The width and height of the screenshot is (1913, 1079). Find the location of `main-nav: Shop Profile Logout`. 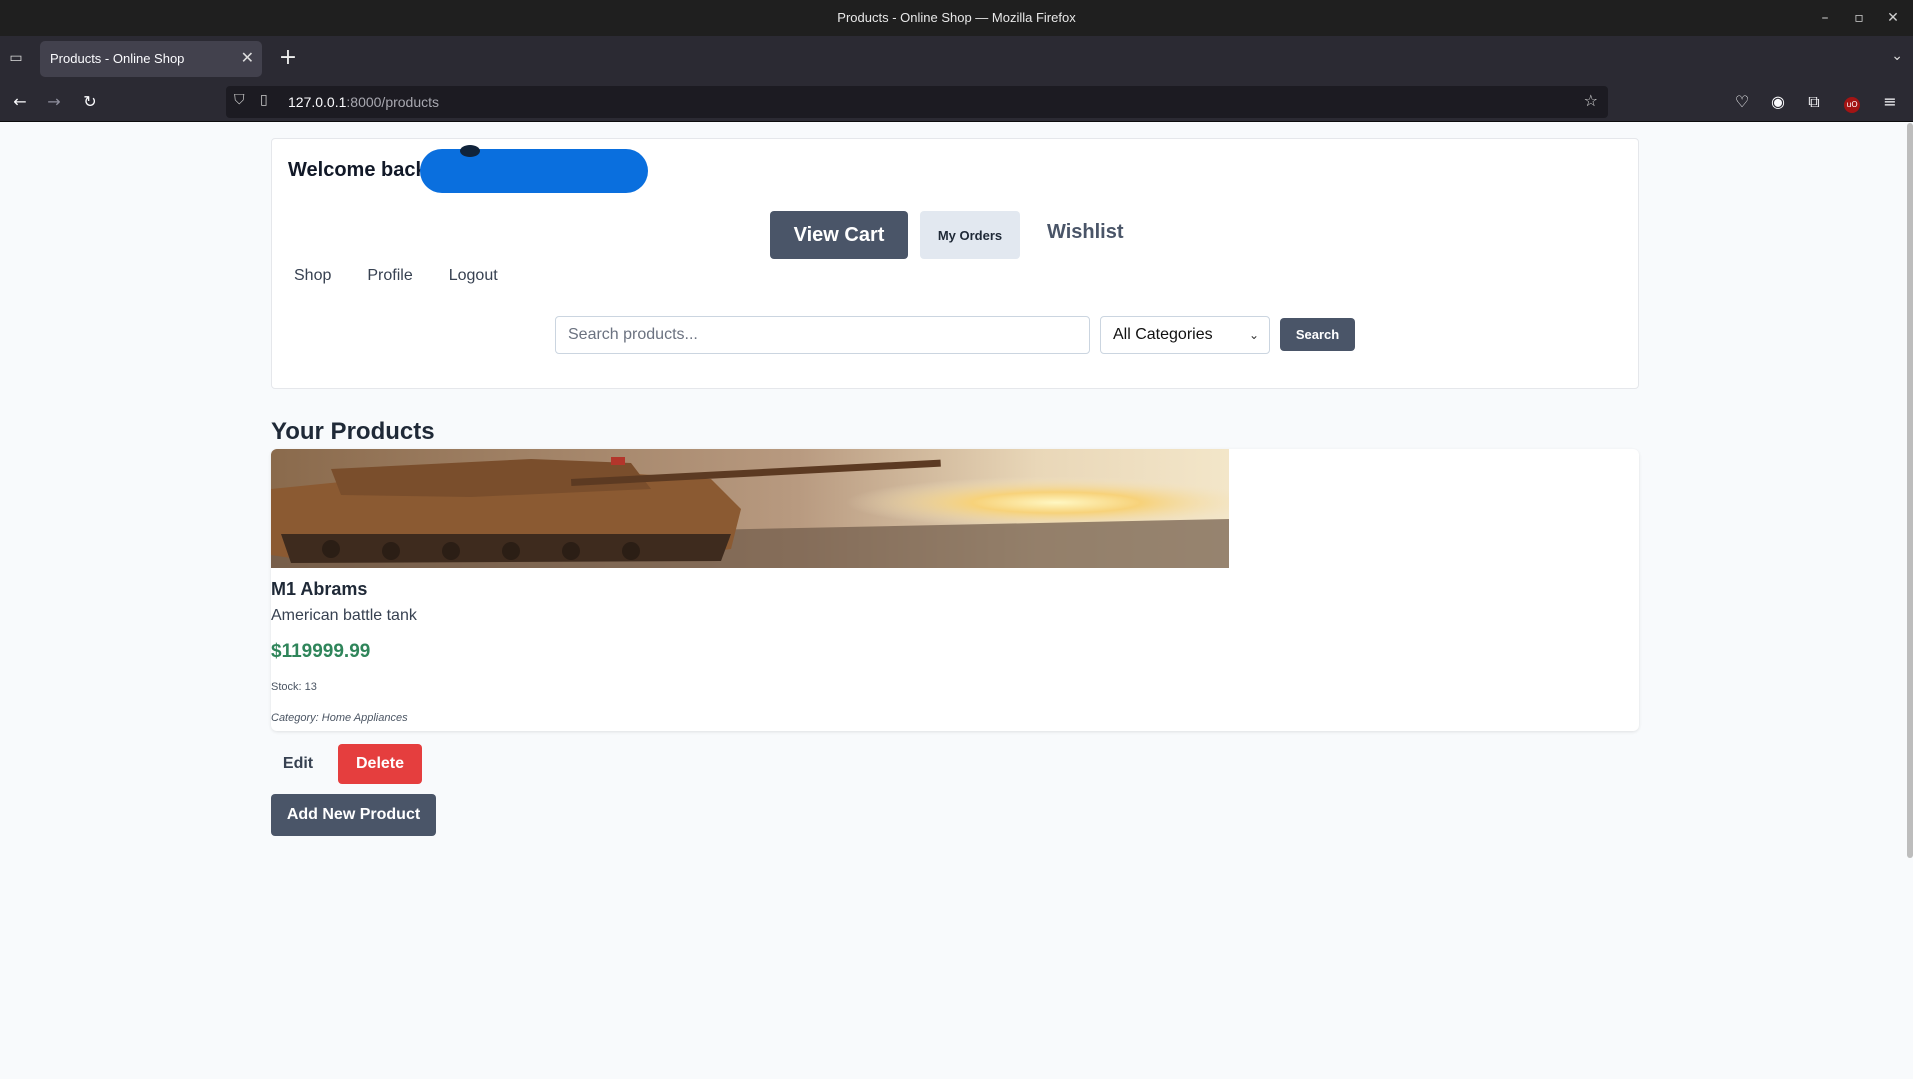

main-nav: Shop Profile Logout is located at coordinates (396, 276).